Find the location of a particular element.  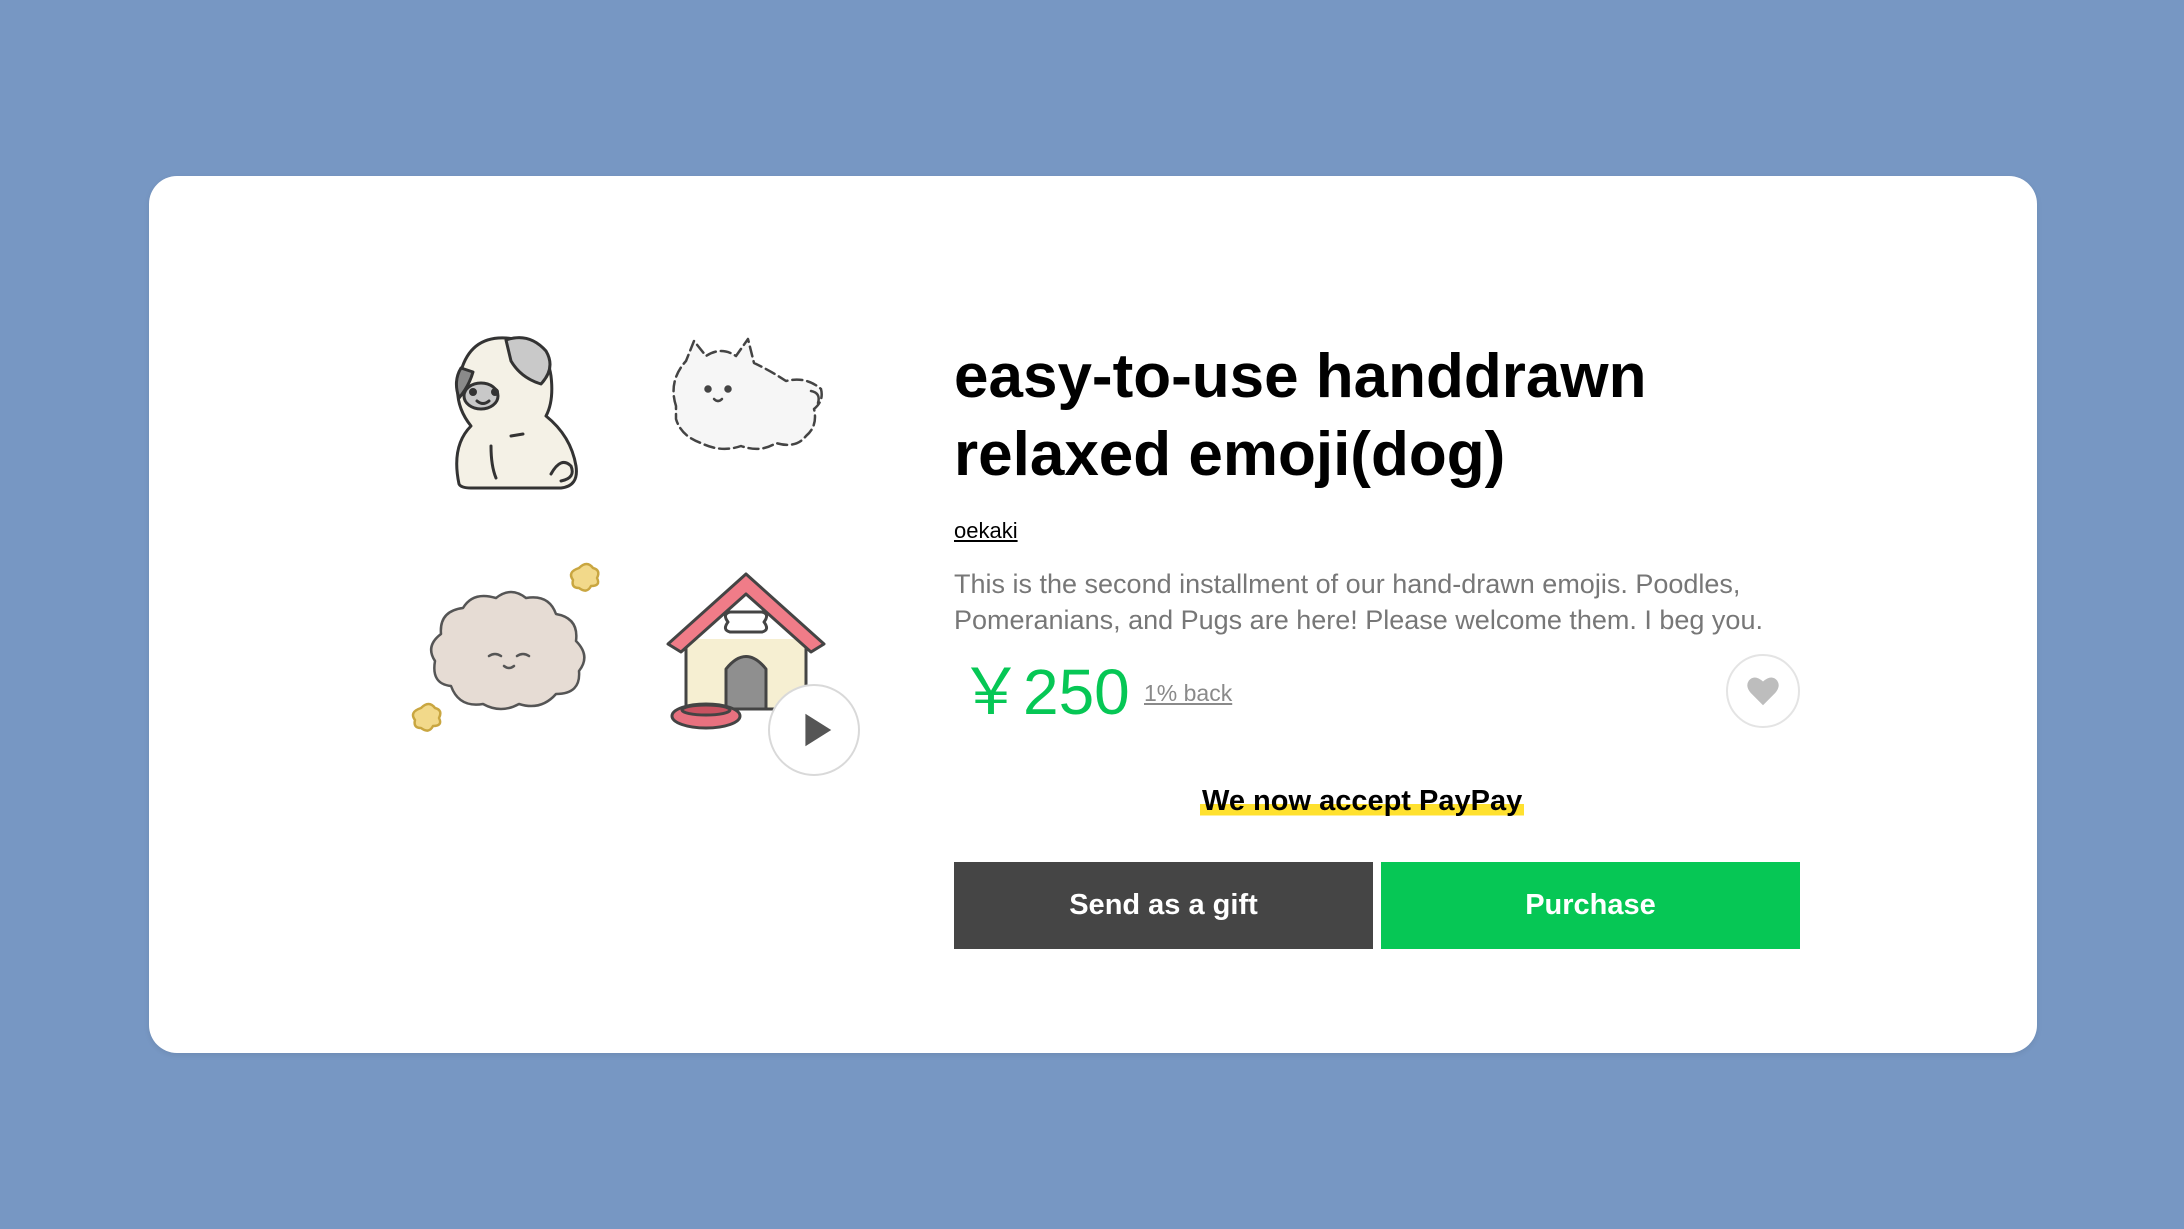

author-link: oekaki is located at coordinates (986, 531).